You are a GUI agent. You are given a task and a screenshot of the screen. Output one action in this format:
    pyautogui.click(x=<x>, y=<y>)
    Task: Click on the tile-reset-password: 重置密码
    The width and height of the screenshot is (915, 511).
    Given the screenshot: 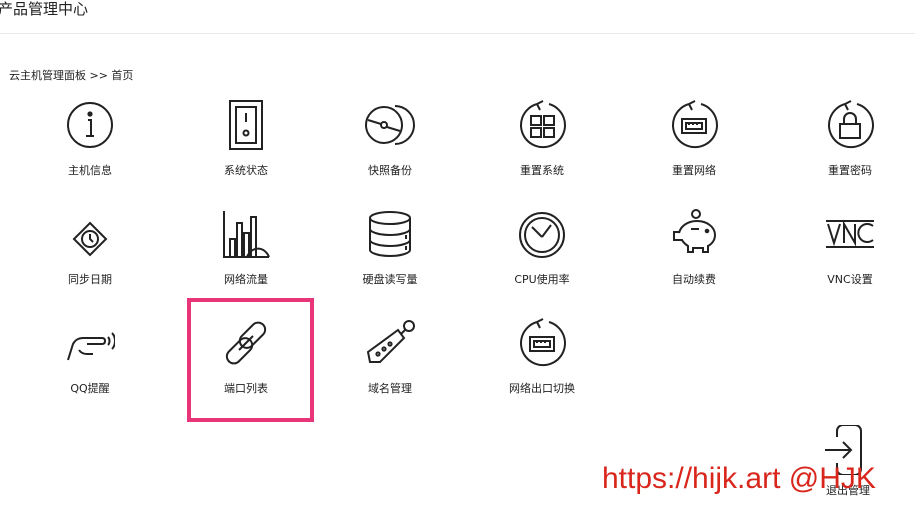 What is the action you would take?
    pyautogui.click(x=850, y=150)
    